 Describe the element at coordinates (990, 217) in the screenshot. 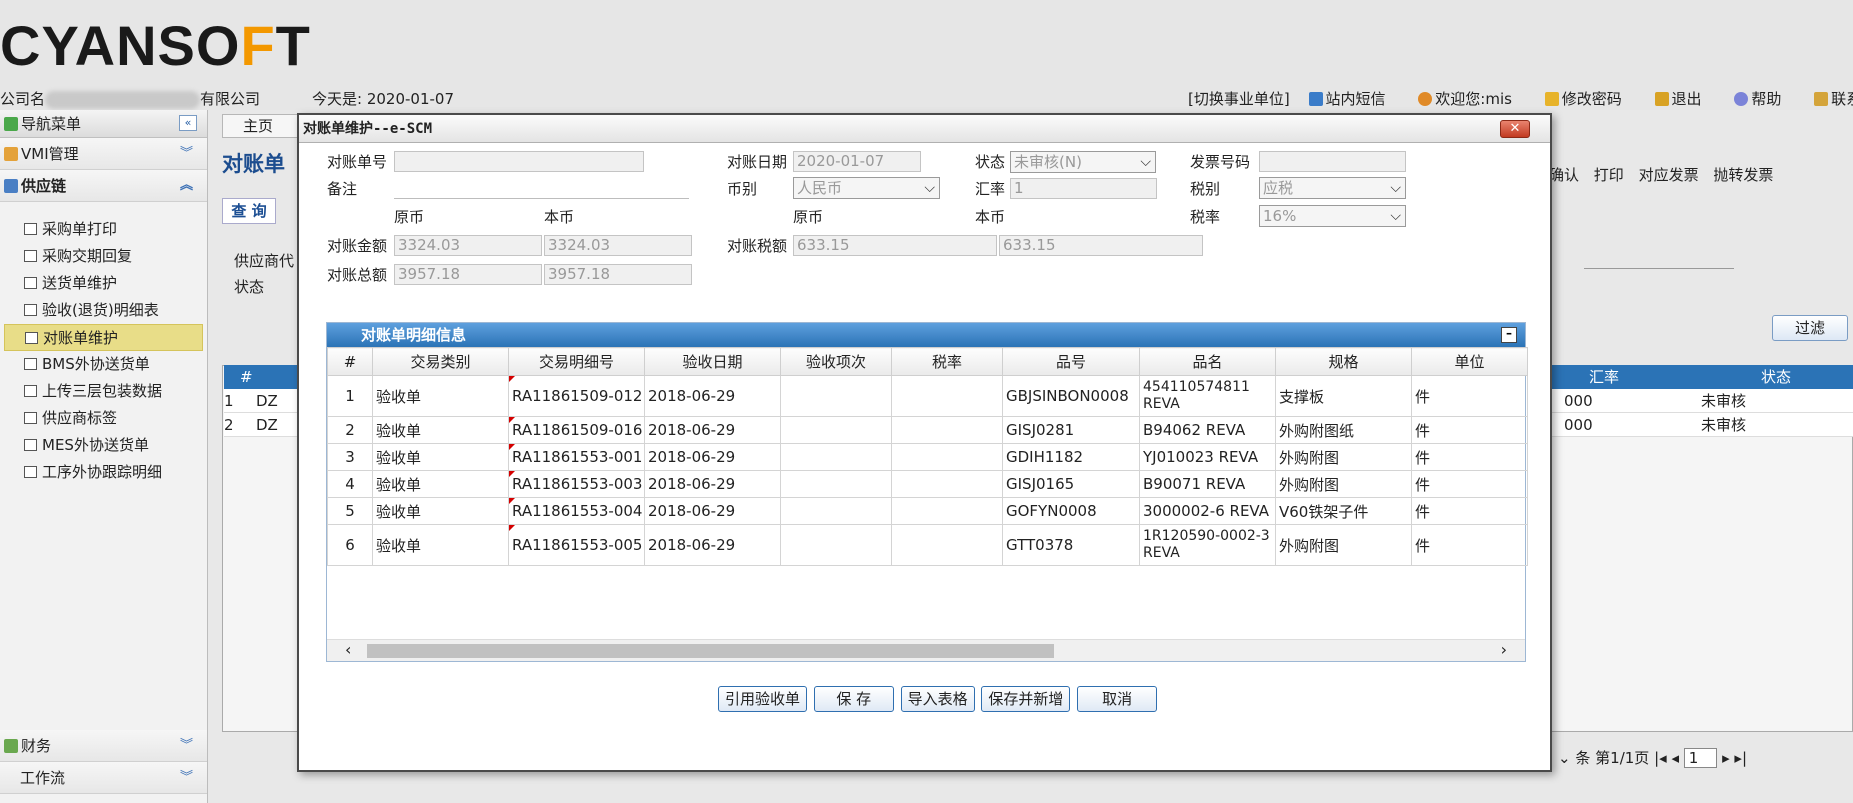

I see `local-currency-header-2: 本币` at that location.